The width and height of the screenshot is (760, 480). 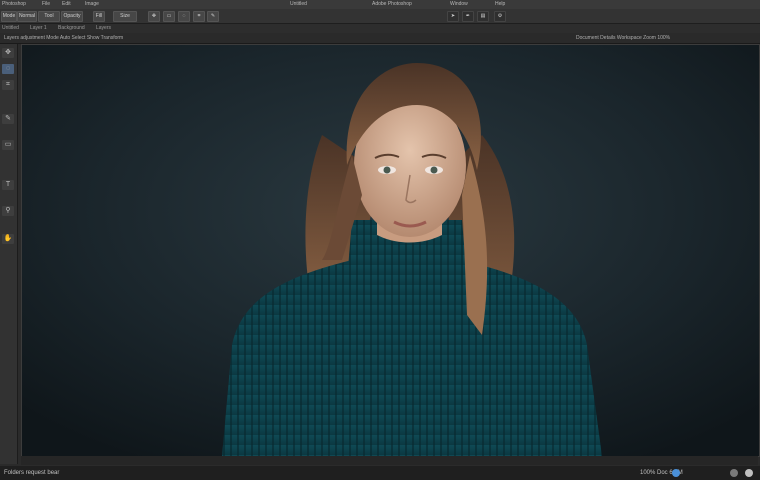 What do you see at coordinates (92, 4) in the screenshot?
I see `menu-item-image: Image` at bounding box center [92, 4].